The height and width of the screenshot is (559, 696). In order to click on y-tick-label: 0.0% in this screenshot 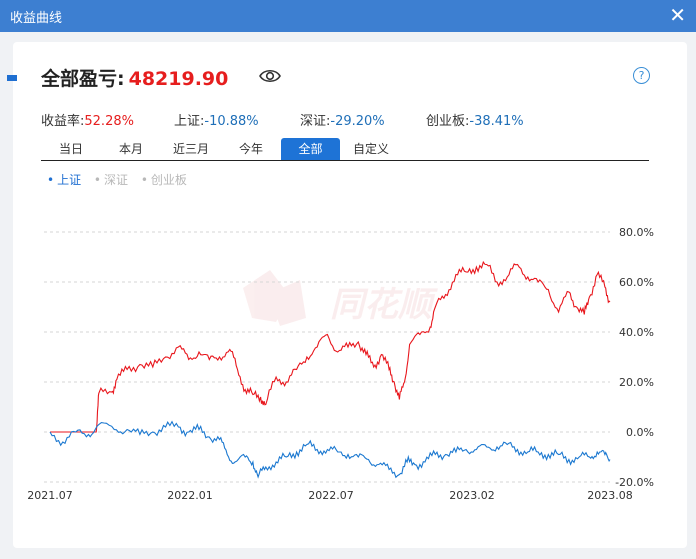, I will do `click(640, 432)`.